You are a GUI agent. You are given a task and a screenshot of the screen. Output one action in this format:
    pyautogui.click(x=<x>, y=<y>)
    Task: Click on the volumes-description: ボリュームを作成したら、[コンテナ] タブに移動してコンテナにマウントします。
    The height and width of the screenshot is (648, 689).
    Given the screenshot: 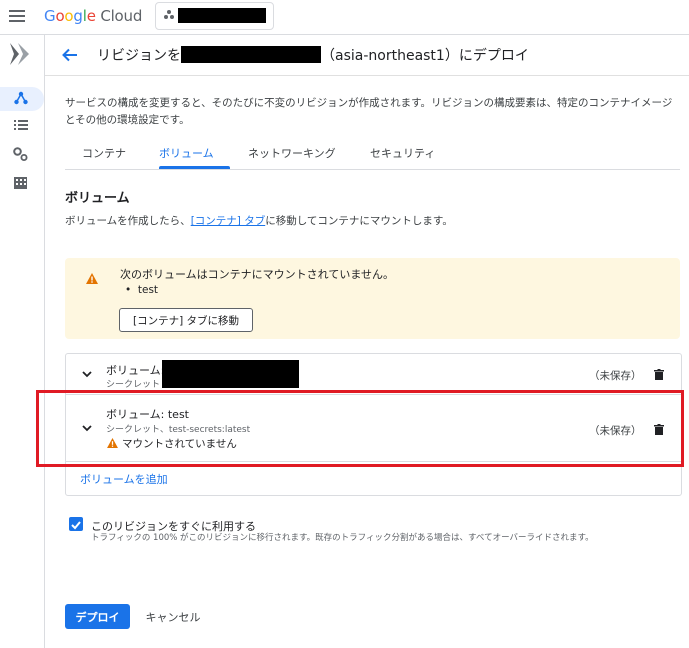 What is the action you would take?
    pyautogui.click(x=259, y=221)
    